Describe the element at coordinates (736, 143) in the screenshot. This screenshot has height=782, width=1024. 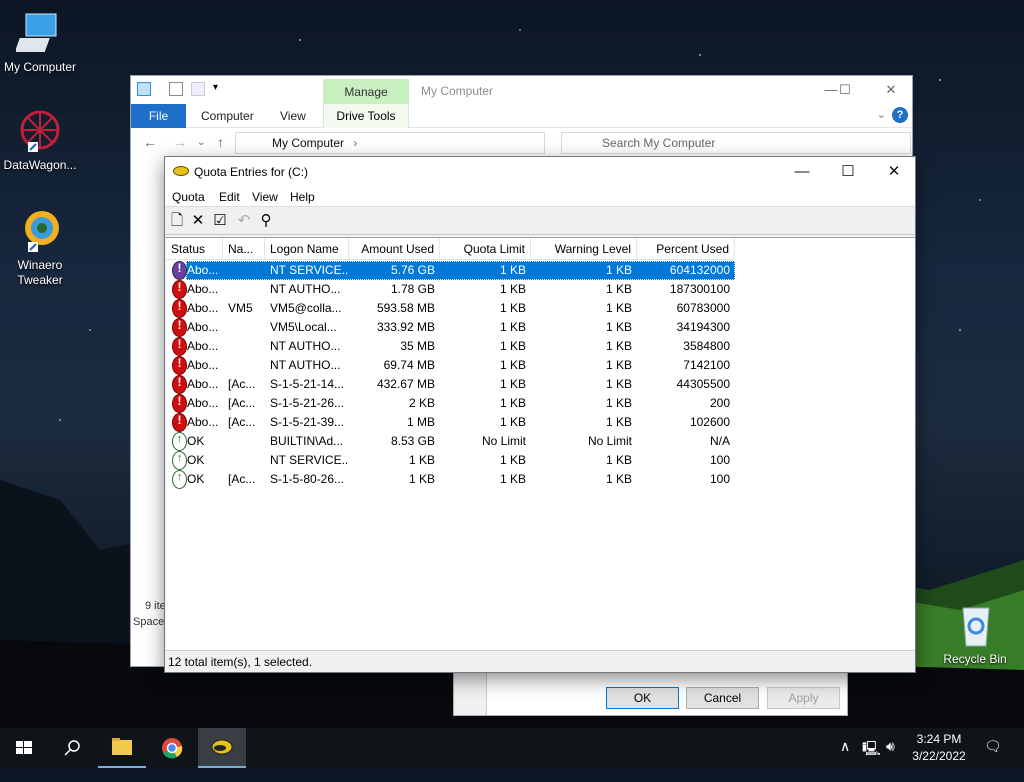
I see `search-box: Search My Computer` at that location.